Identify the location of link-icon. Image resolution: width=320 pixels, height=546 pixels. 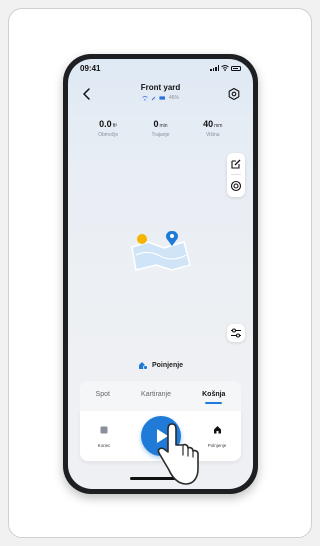
(153, 98).